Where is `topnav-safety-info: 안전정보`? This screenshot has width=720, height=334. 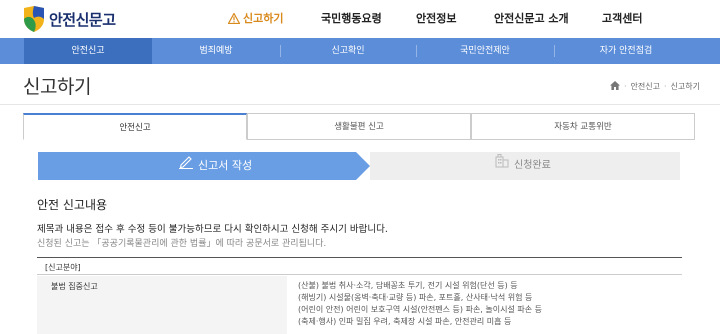 topnav-safety-info: 안전정보 is located at coordinates (436, 18).